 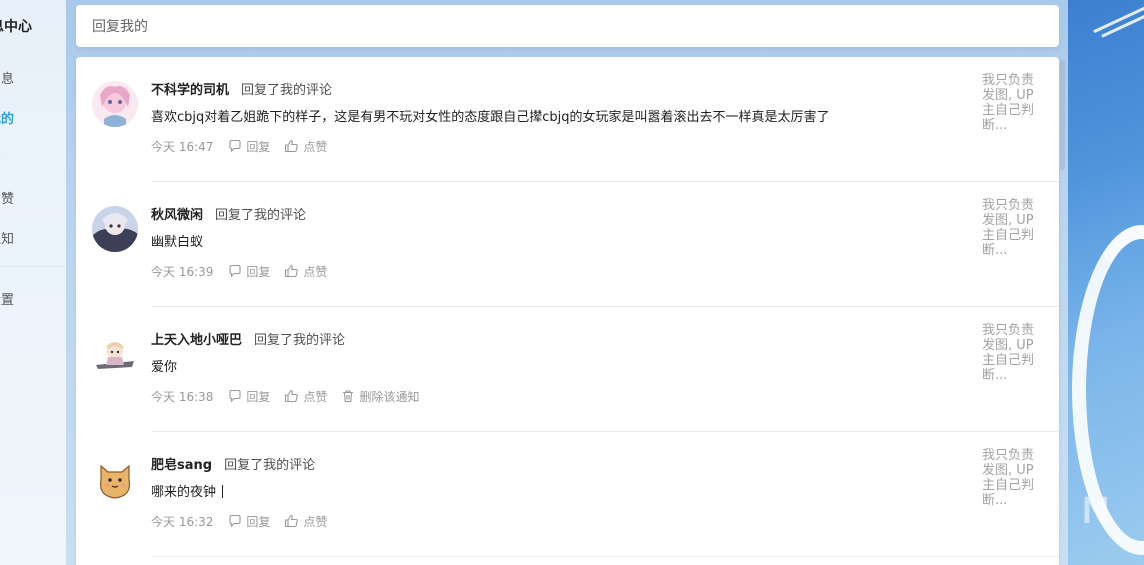 What do you see at coordinates (0, 157) in the screenshot?
I see `sidebar-item-mentions: 的` at bounding box center [0, 157].